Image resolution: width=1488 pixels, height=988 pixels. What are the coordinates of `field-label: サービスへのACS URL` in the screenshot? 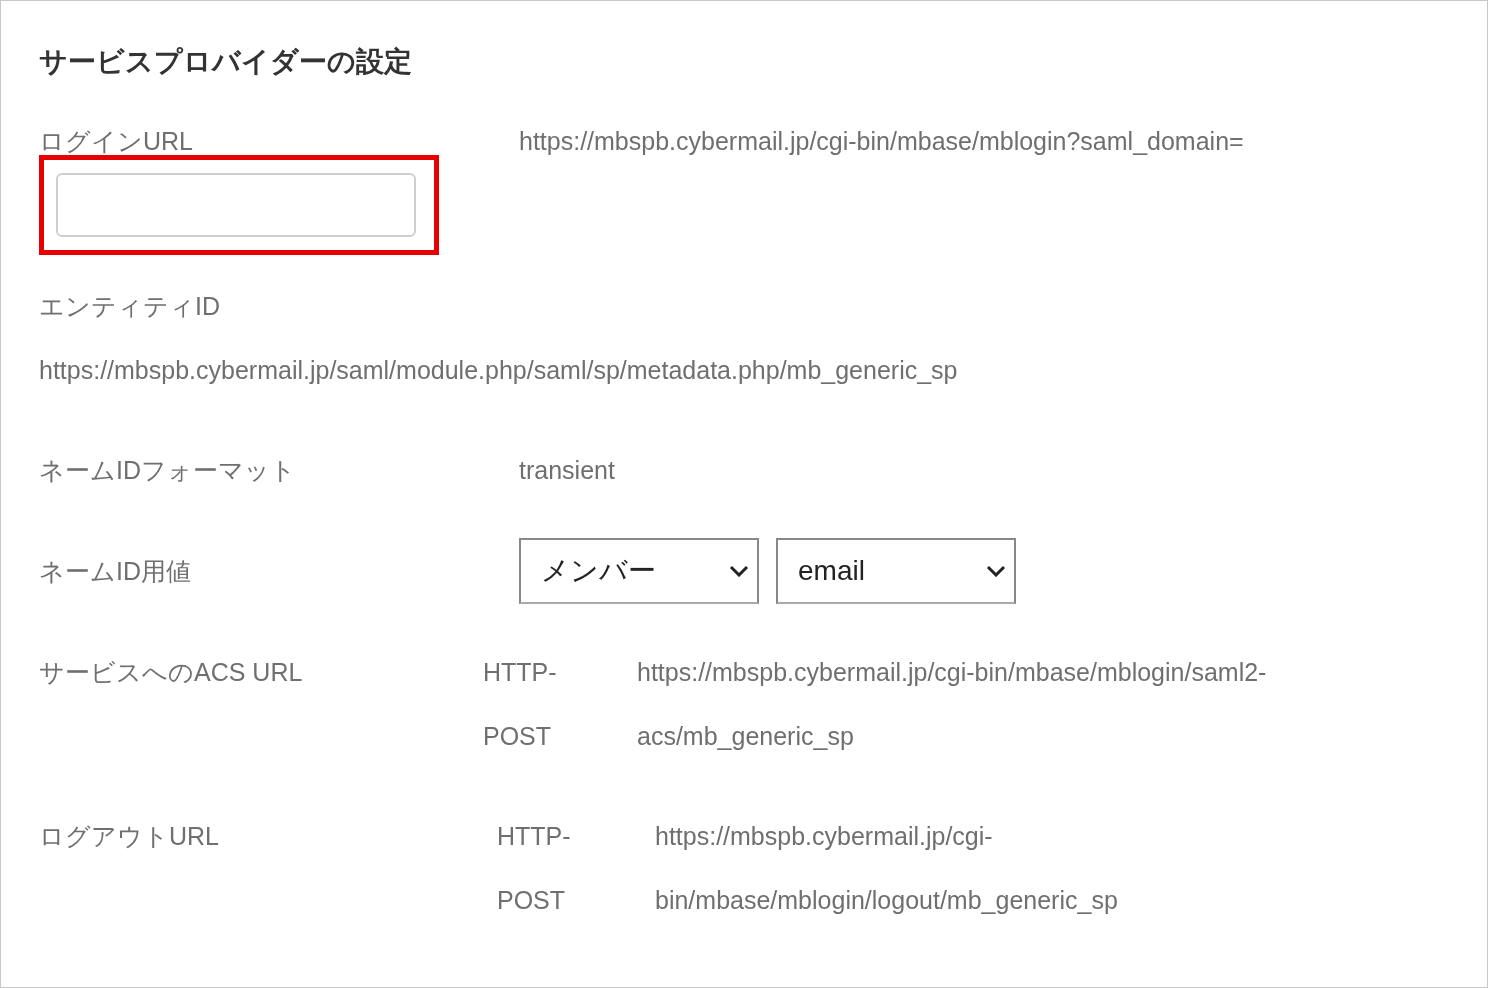 It's located at (171, 672).